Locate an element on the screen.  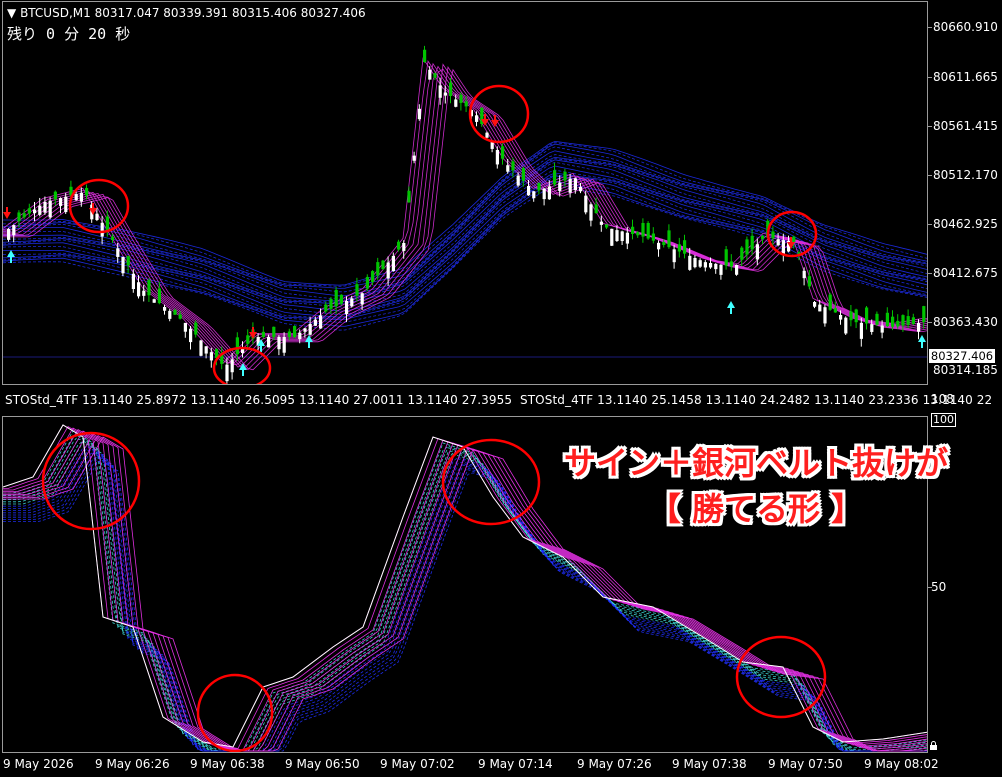
time-label: 9 May 07:50 is located at coordinates (805, 764).